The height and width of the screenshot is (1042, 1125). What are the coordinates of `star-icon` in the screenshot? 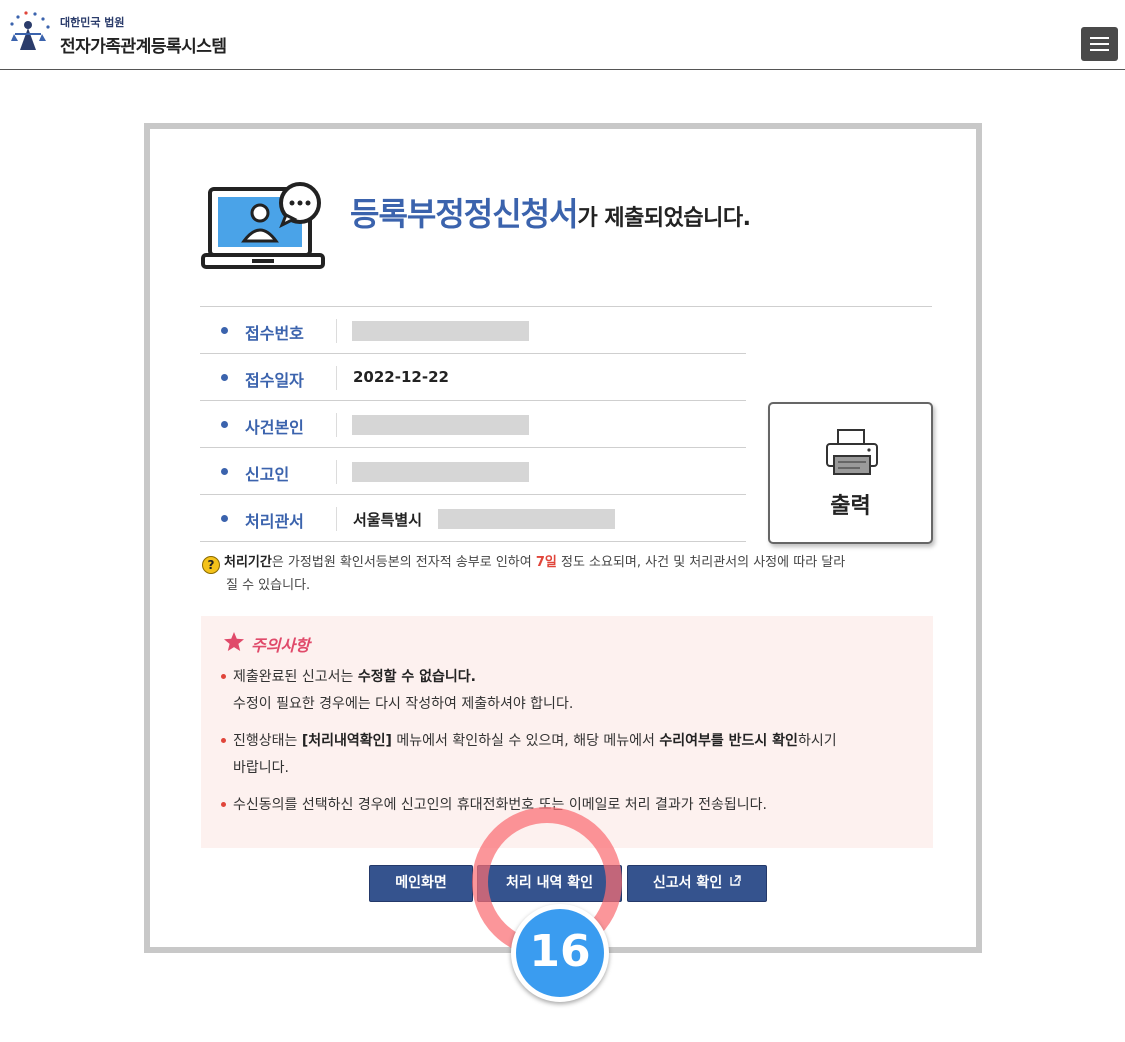 It's located at (234, 641).